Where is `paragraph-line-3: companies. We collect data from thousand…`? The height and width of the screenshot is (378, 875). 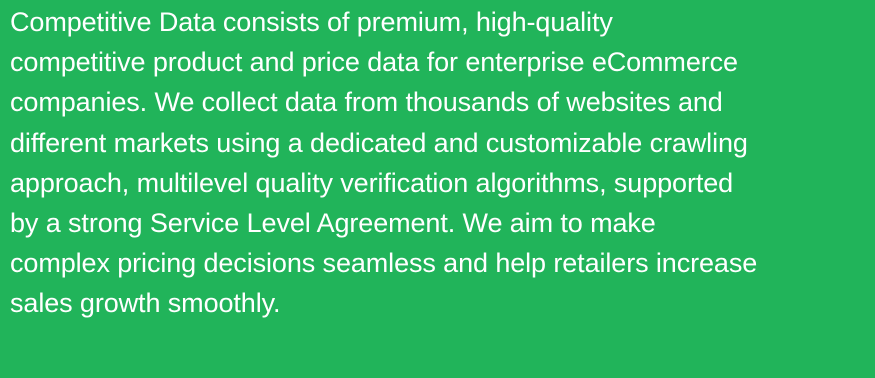 paragraph-line-3: companies. We collect data from thousand… is located at coordinates (366, 102).